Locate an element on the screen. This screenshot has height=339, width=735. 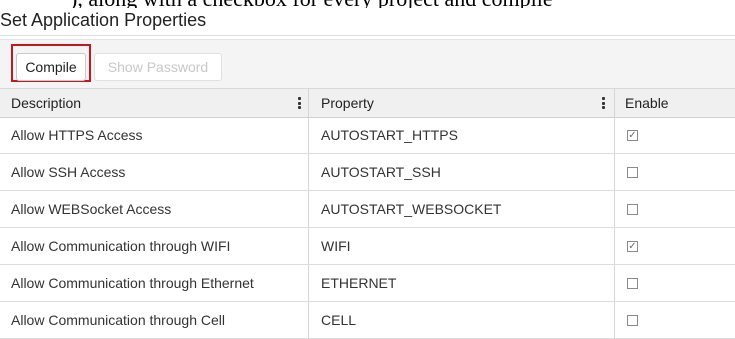
property-cell: AUTOSTART_SSH is located at coordinates (461, 172).